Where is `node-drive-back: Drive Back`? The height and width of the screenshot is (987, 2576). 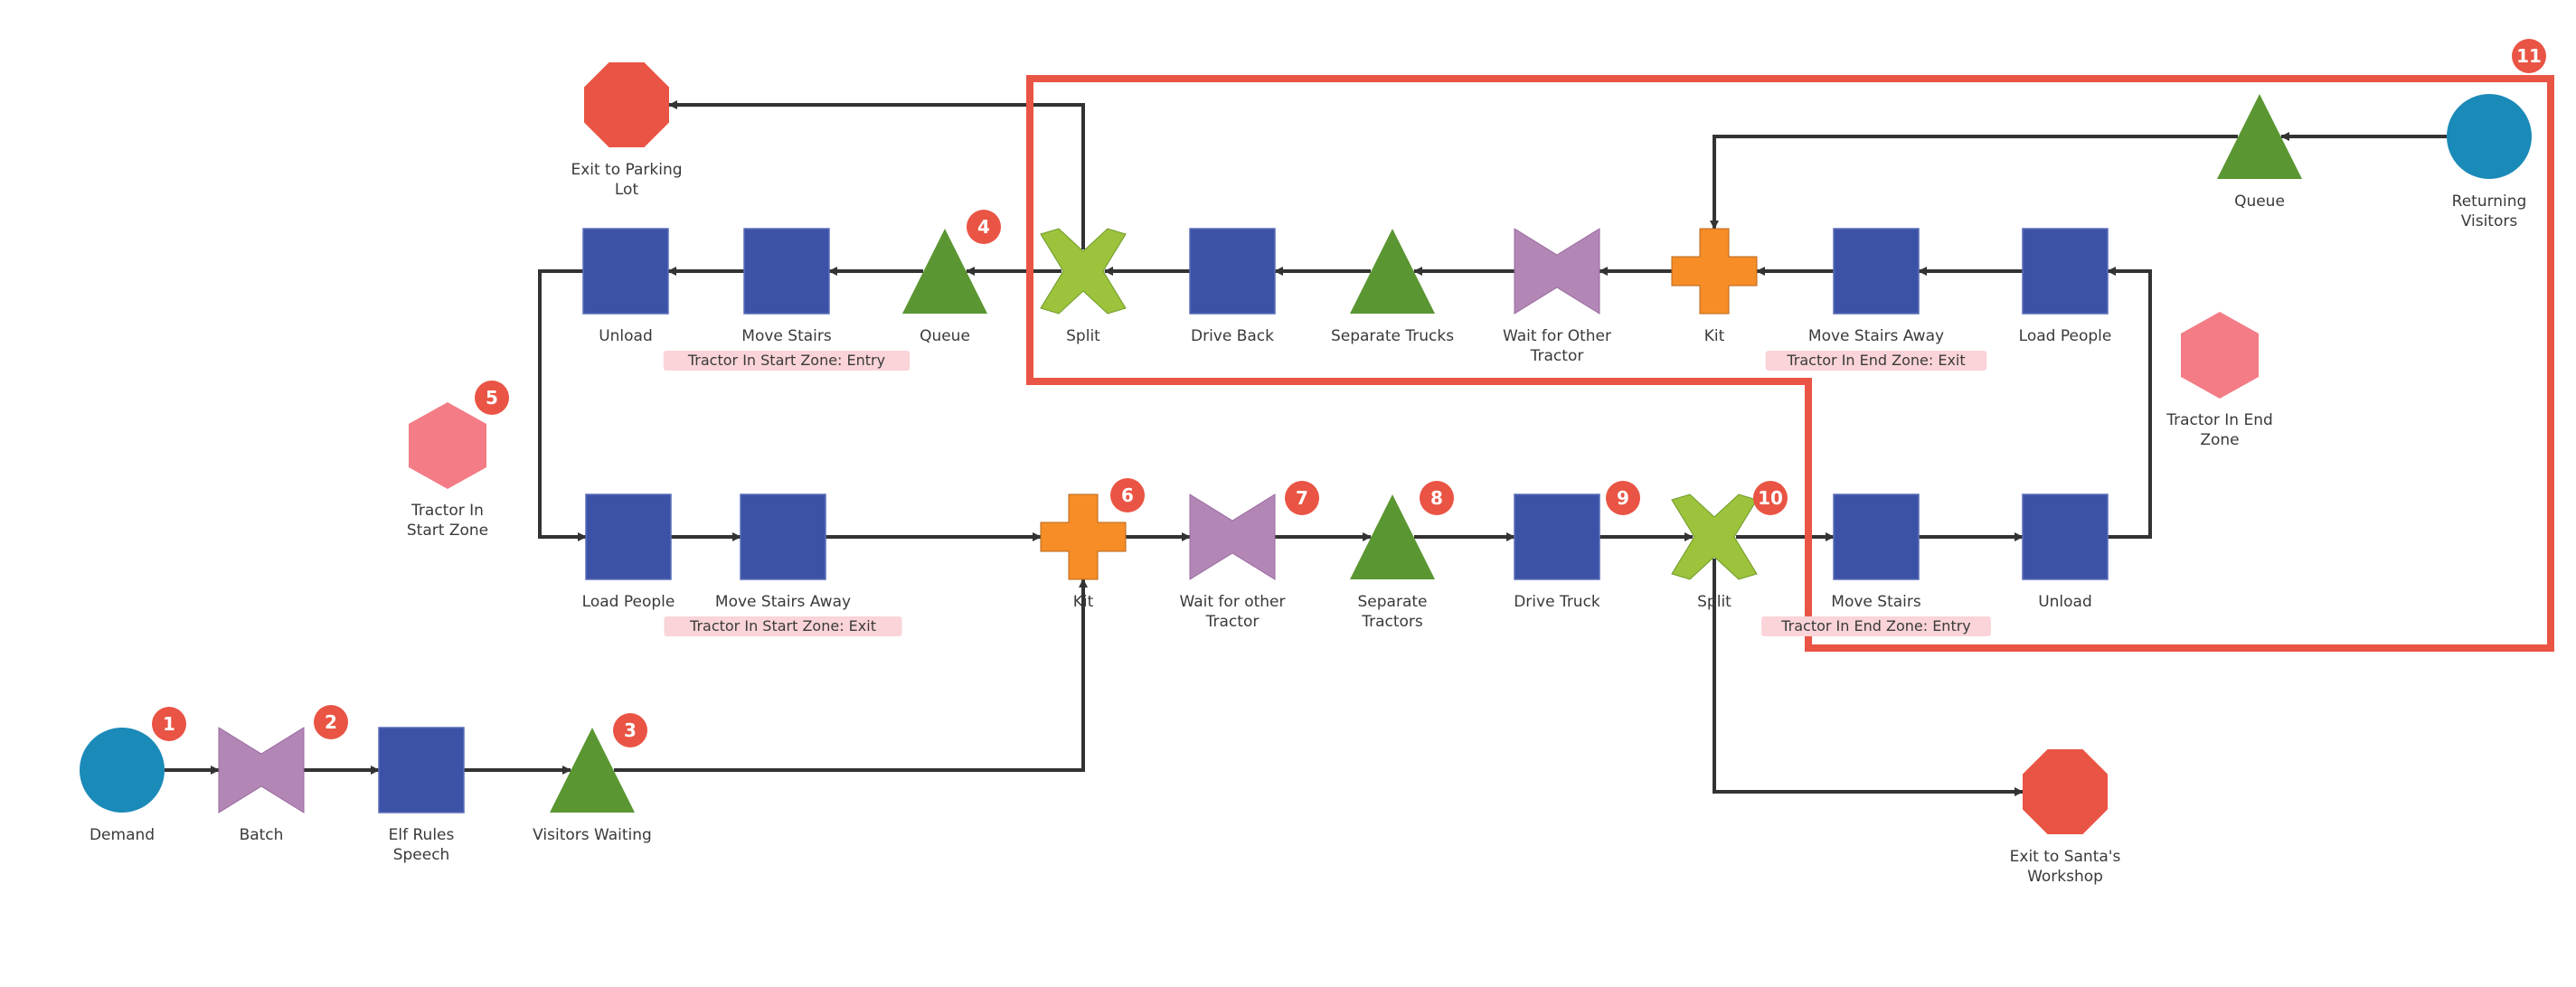 node-drive-back: Drive Back is located at coordinates (1232, 286).